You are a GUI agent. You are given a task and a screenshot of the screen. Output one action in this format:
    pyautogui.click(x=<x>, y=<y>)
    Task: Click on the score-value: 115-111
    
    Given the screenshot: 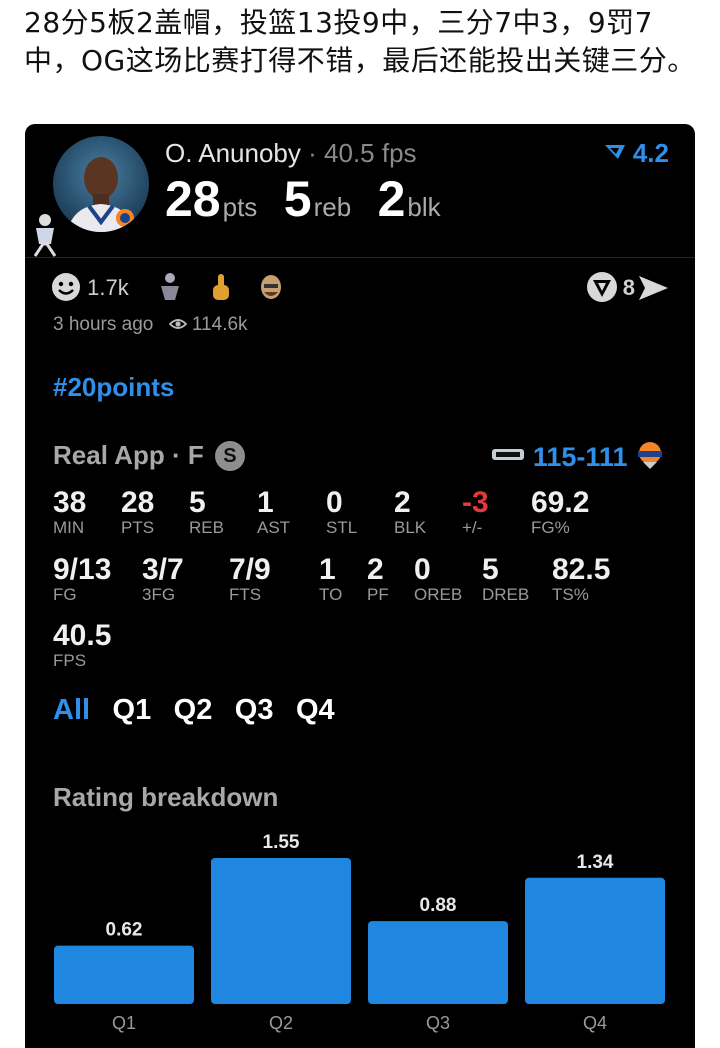 What is the action you would take?
    pyautogui.click(x=580, y=457)
    